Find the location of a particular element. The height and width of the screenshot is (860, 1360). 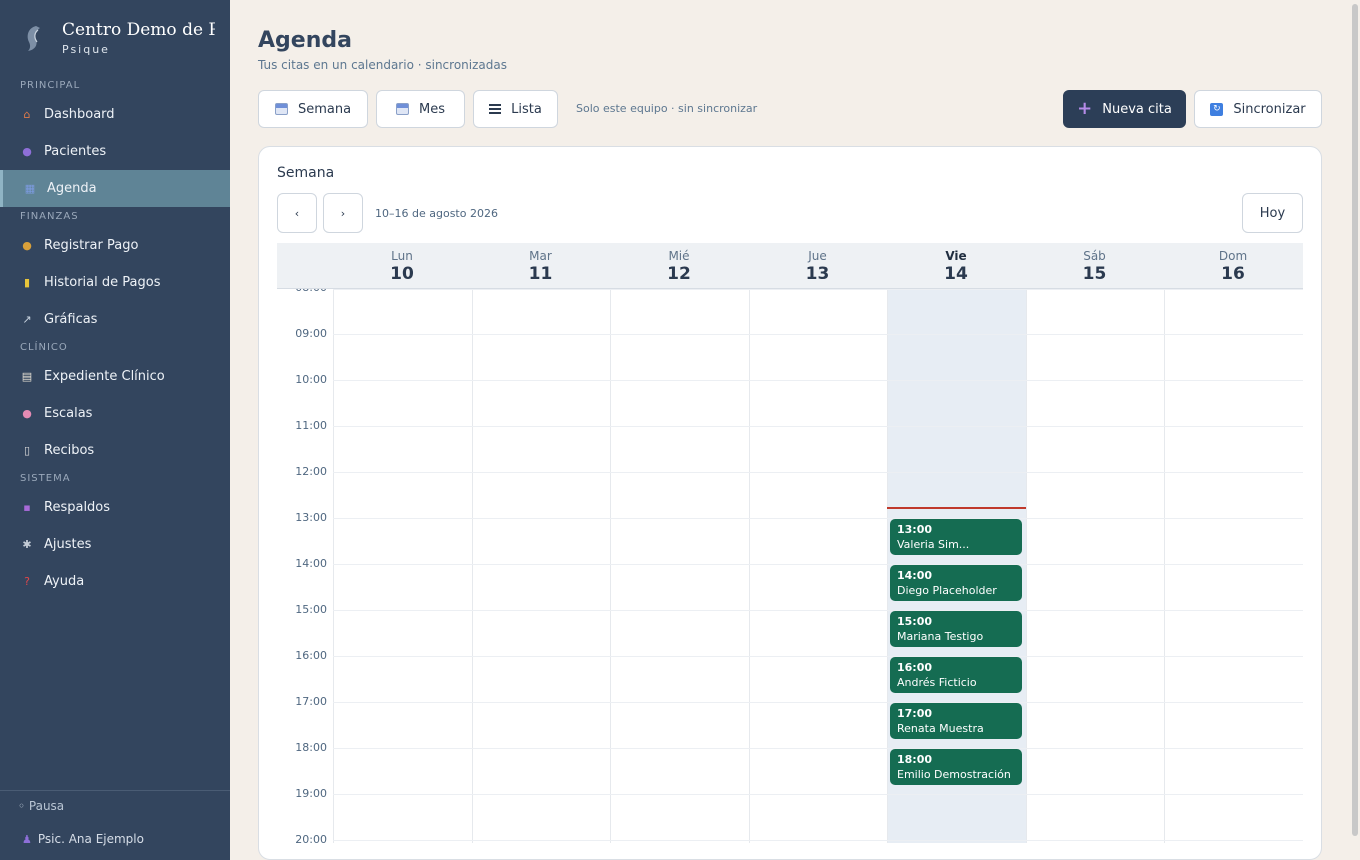

appointment-event: 14:00 Diego Placeholder is located at coordinates (956, 583).